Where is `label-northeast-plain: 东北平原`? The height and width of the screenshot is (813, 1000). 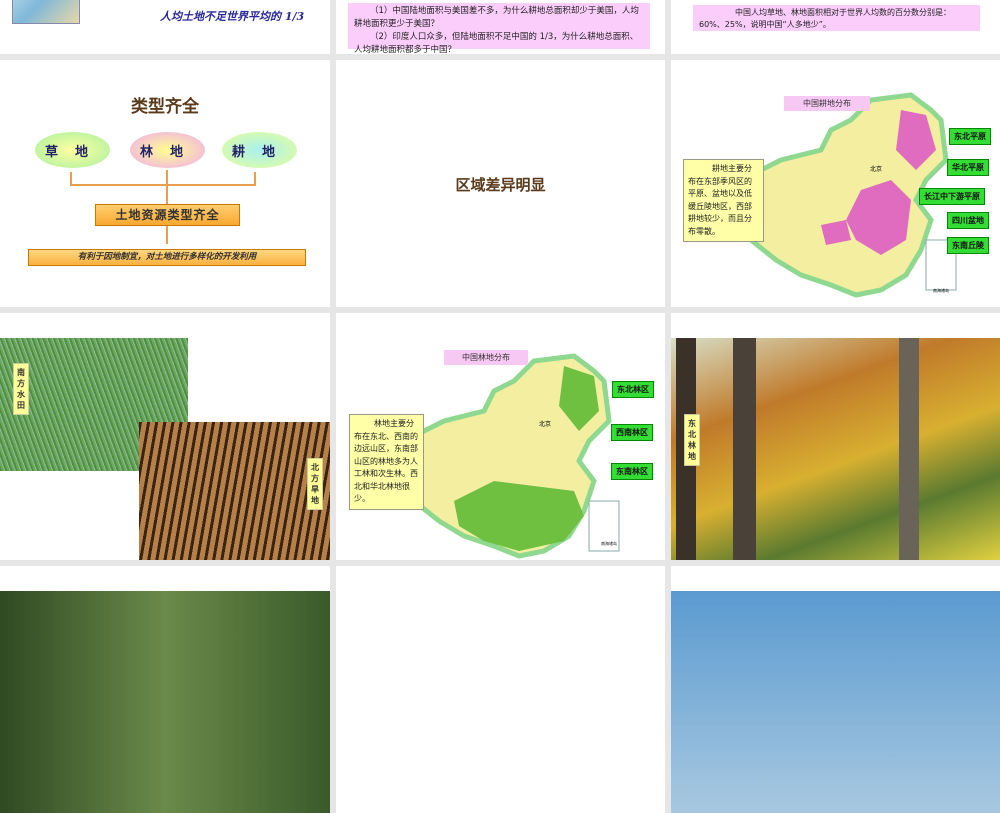 label-northeast-plain: 东北平原 is located at coordinates (970, 136).